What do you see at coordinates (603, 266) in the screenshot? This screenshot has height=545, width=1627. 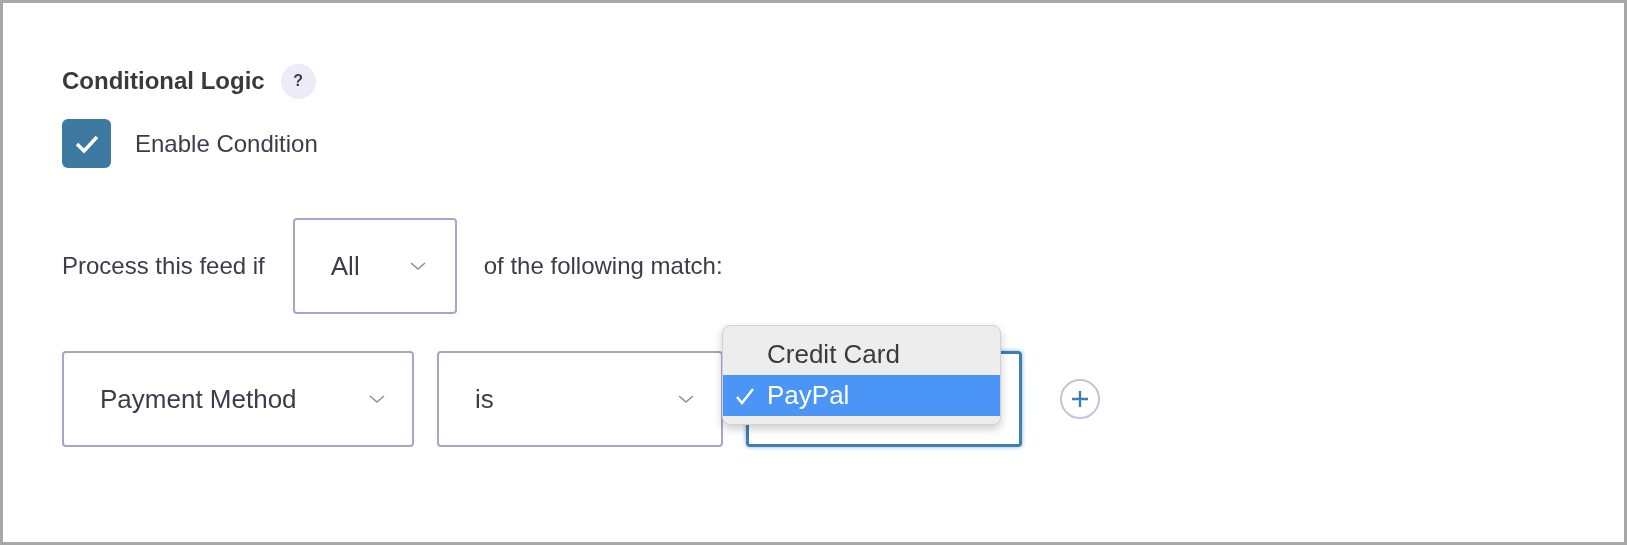 I see `match-suffix: of the following match:` at bounding box center [603, 266].